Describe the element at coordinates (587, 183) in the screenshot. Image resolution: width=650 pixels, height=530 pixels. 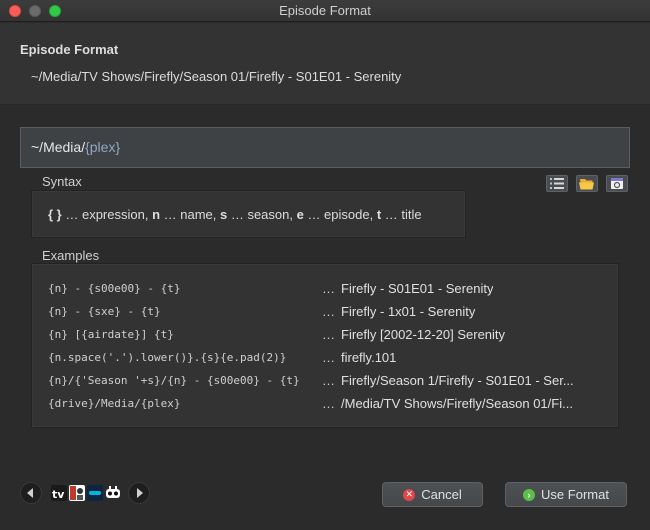
I see `folder-open-icon` at that location.